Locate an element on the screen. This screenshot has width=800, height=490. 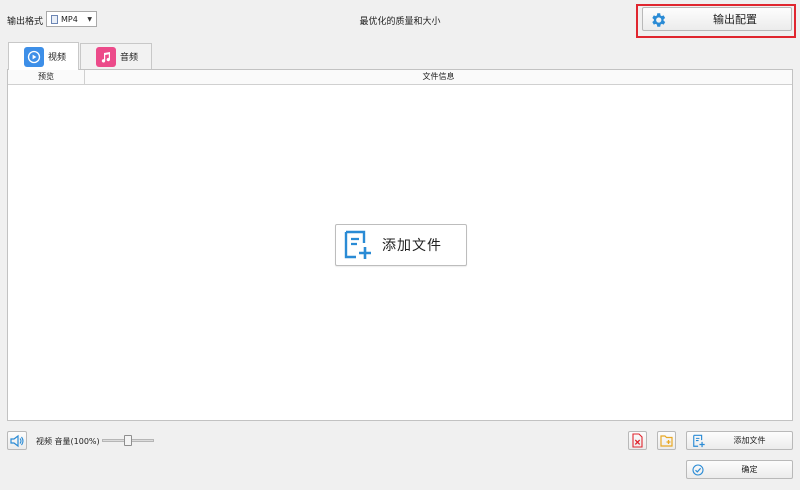
tab-audio-label: 音频 is located at coordinates (129, 58).